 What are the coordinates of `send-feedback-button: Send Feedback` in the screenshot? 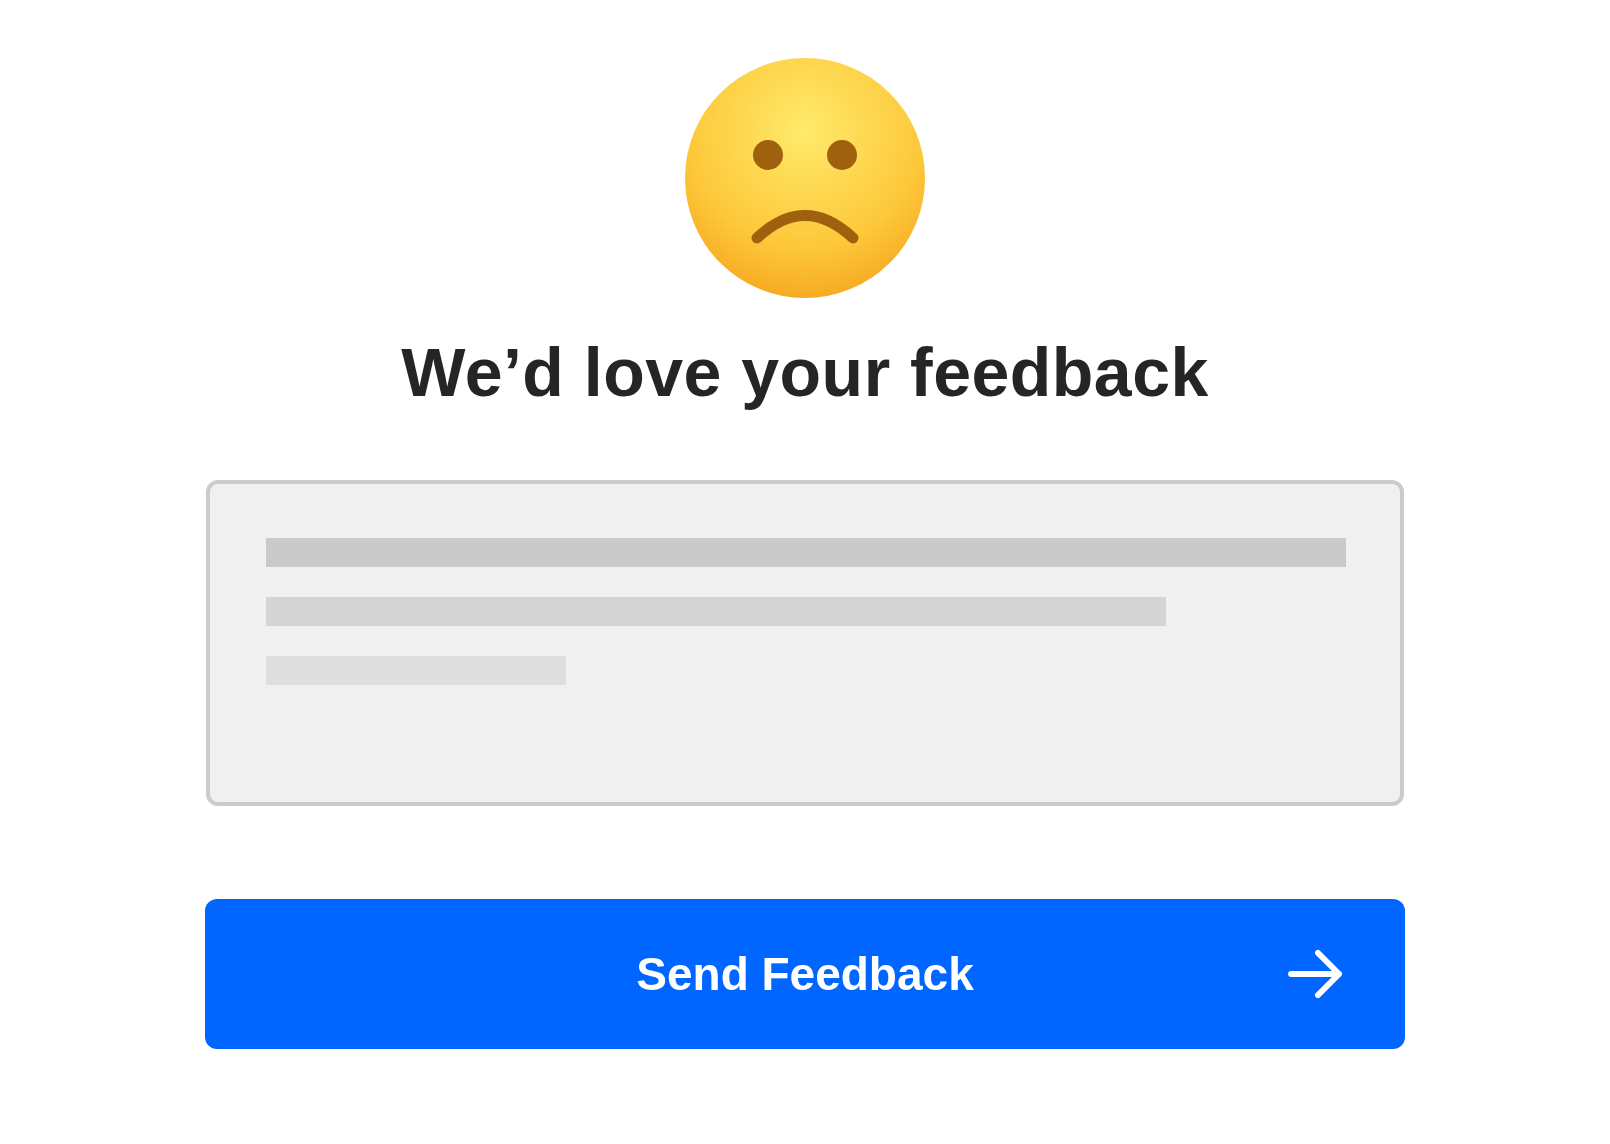 It's located at (805, 974).